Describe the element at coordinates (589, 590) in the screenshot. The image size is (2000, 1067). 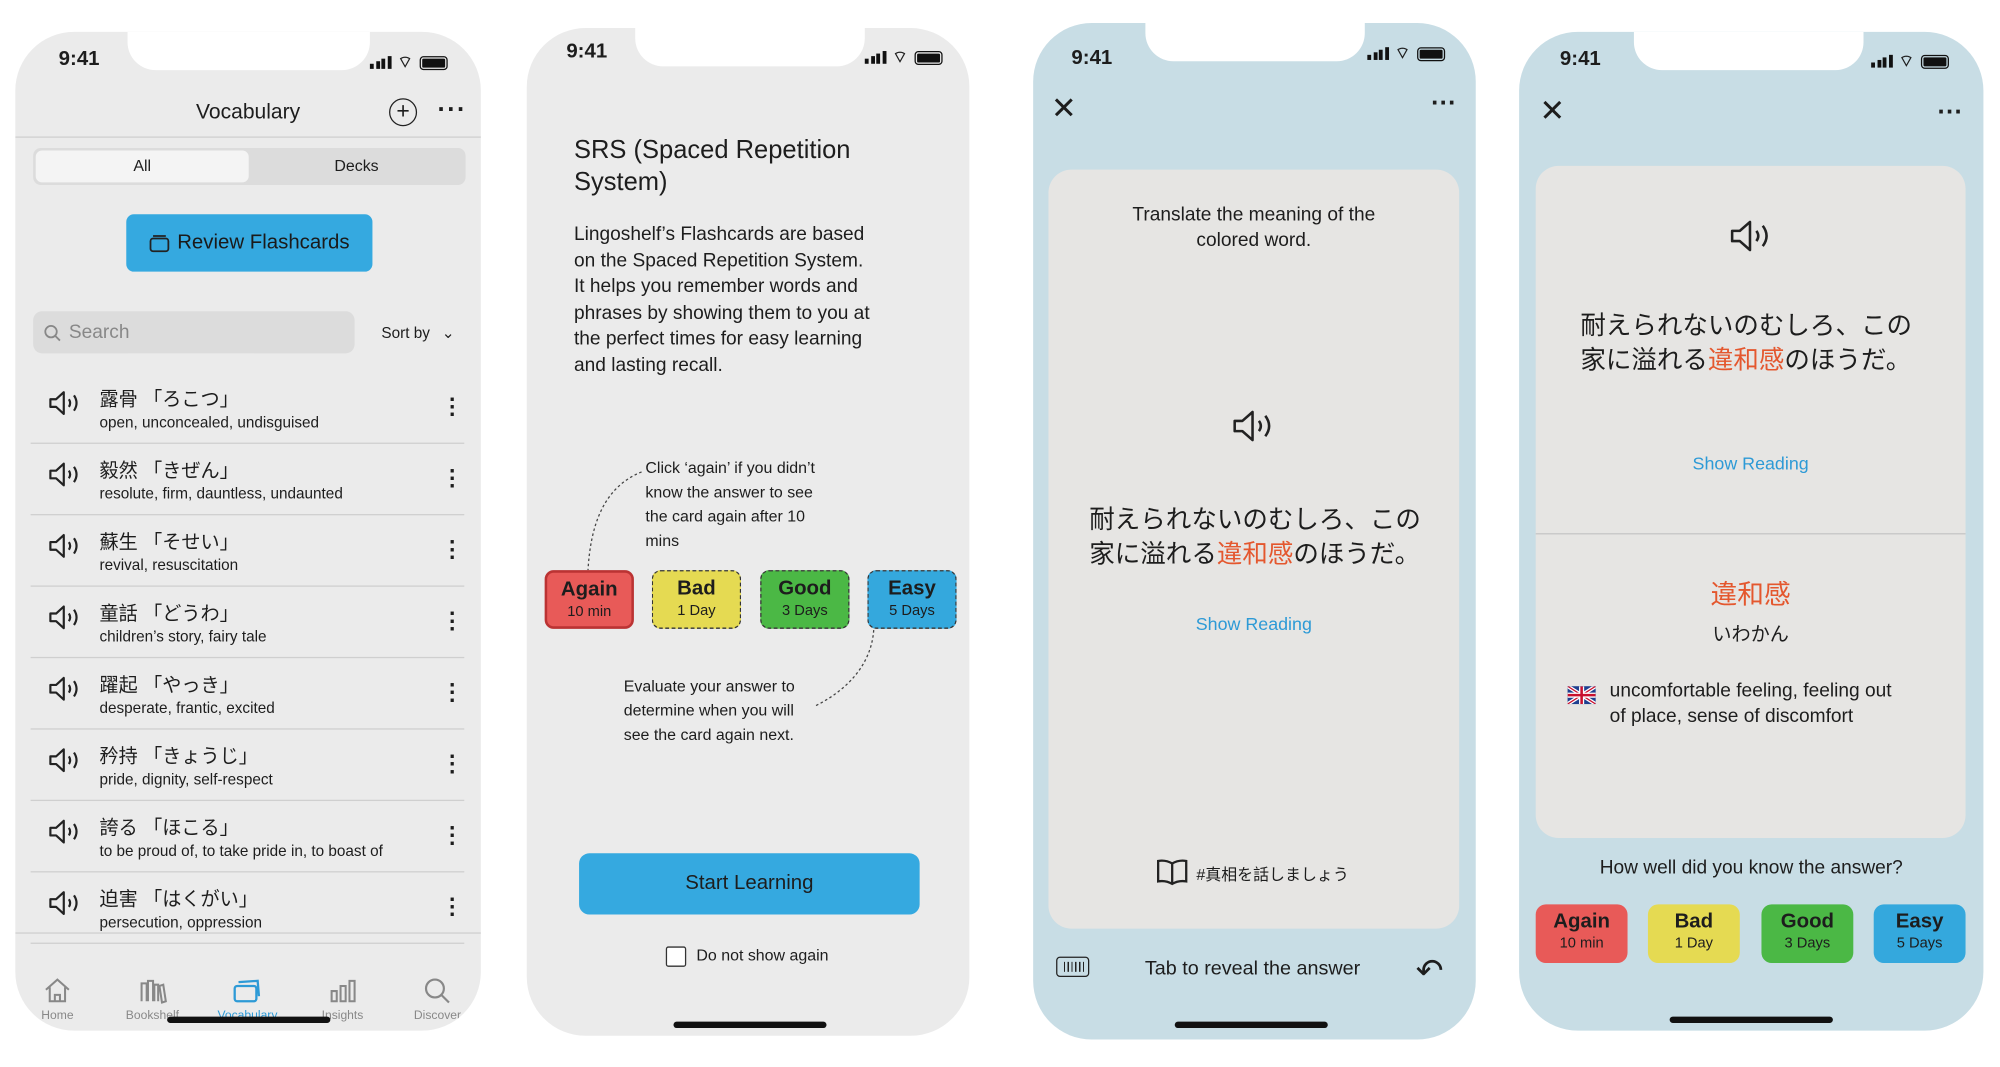
I see `rating-label: Again` at that location.